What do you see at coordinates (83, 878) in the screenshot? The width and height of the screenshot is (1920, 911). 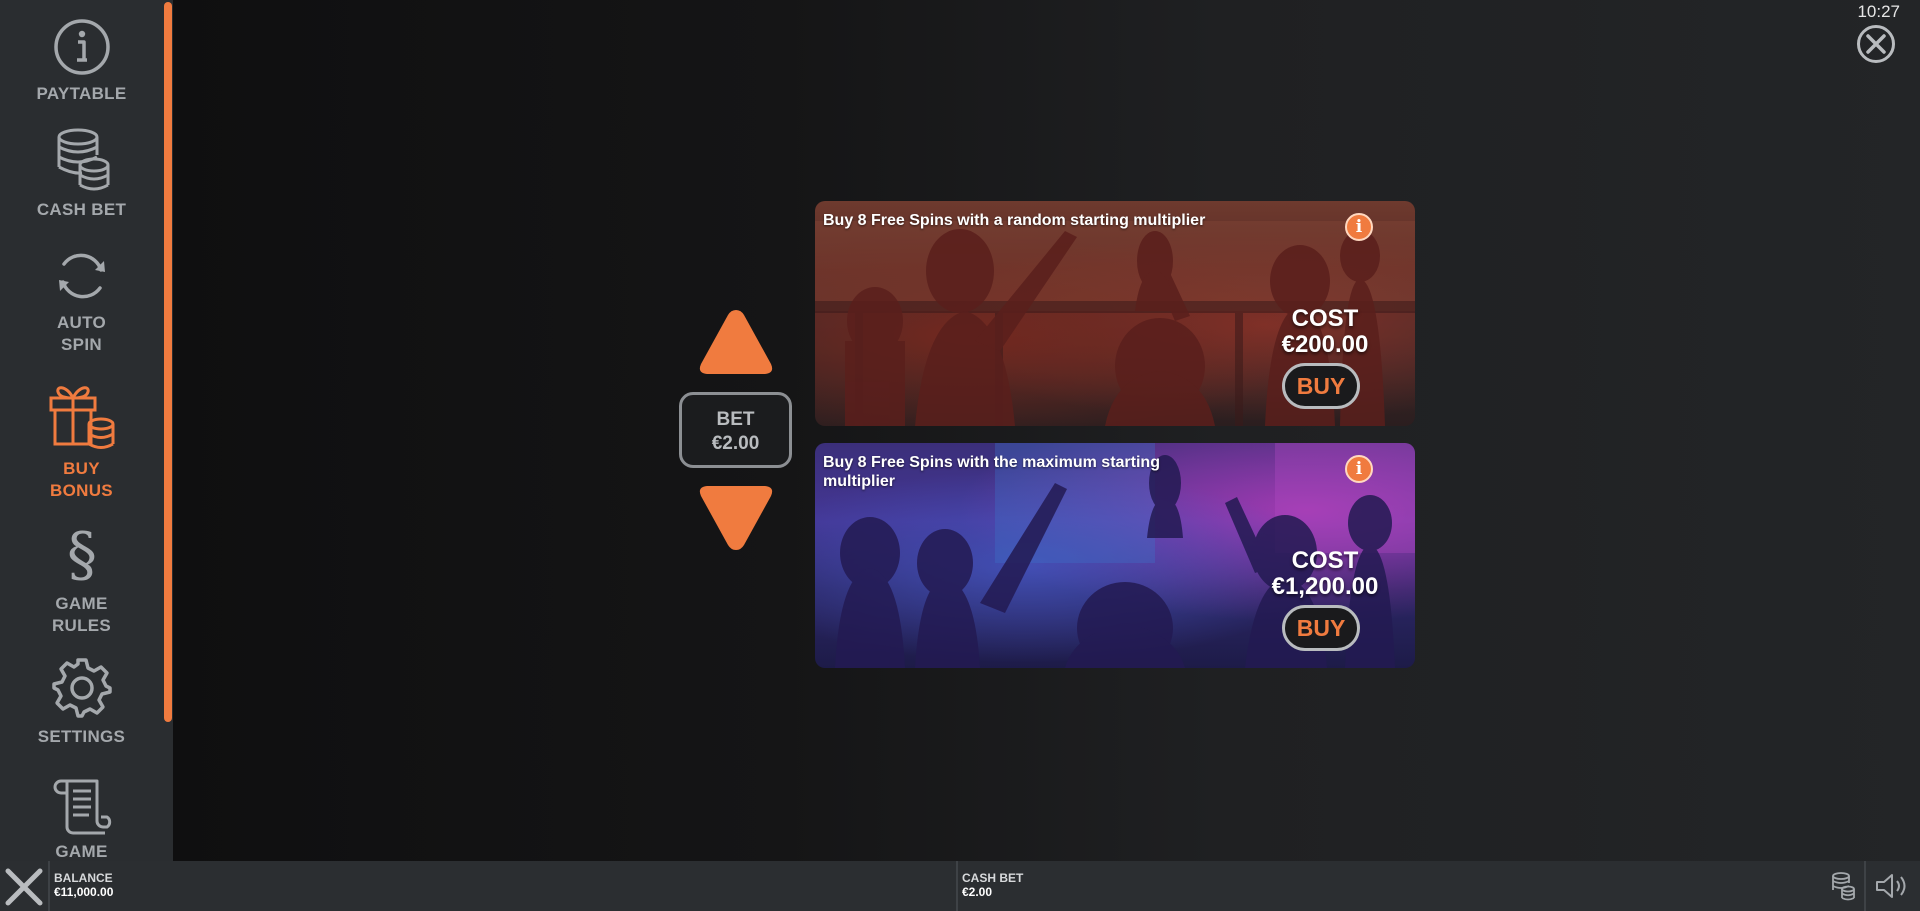 I see `balance-label: BALANCE` at bounding box center [83, 878].